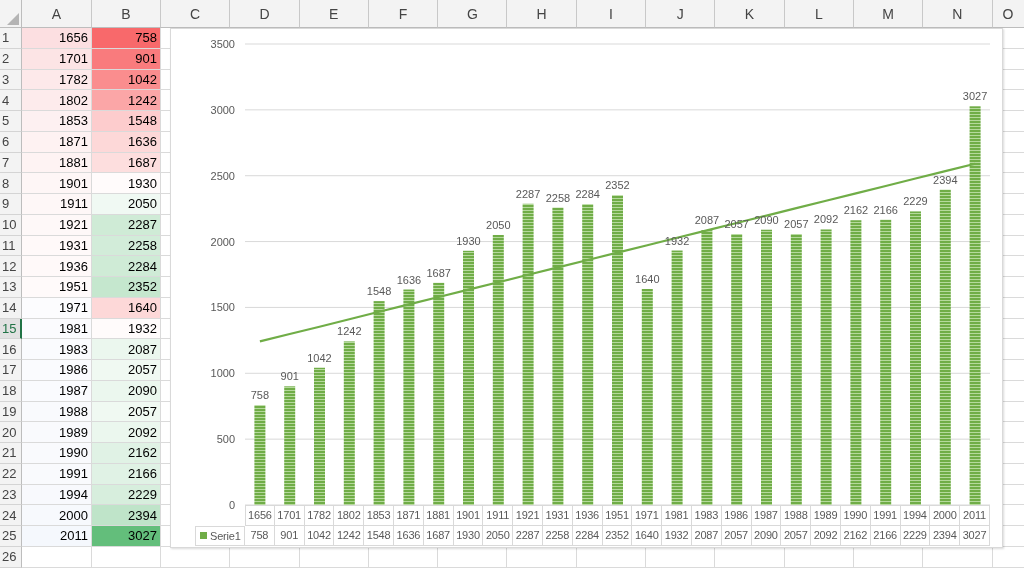 The width and height of the screenshot is (1024, 577). Describe the element at coordinates (677, 240) in the screenshot. I see `data-label: 1932` at that location.